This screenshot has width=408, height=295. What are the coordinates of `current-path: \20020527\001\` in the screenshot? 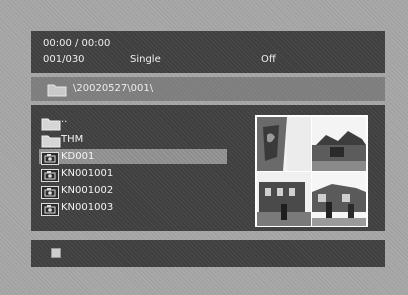 It's located at (113, 88).